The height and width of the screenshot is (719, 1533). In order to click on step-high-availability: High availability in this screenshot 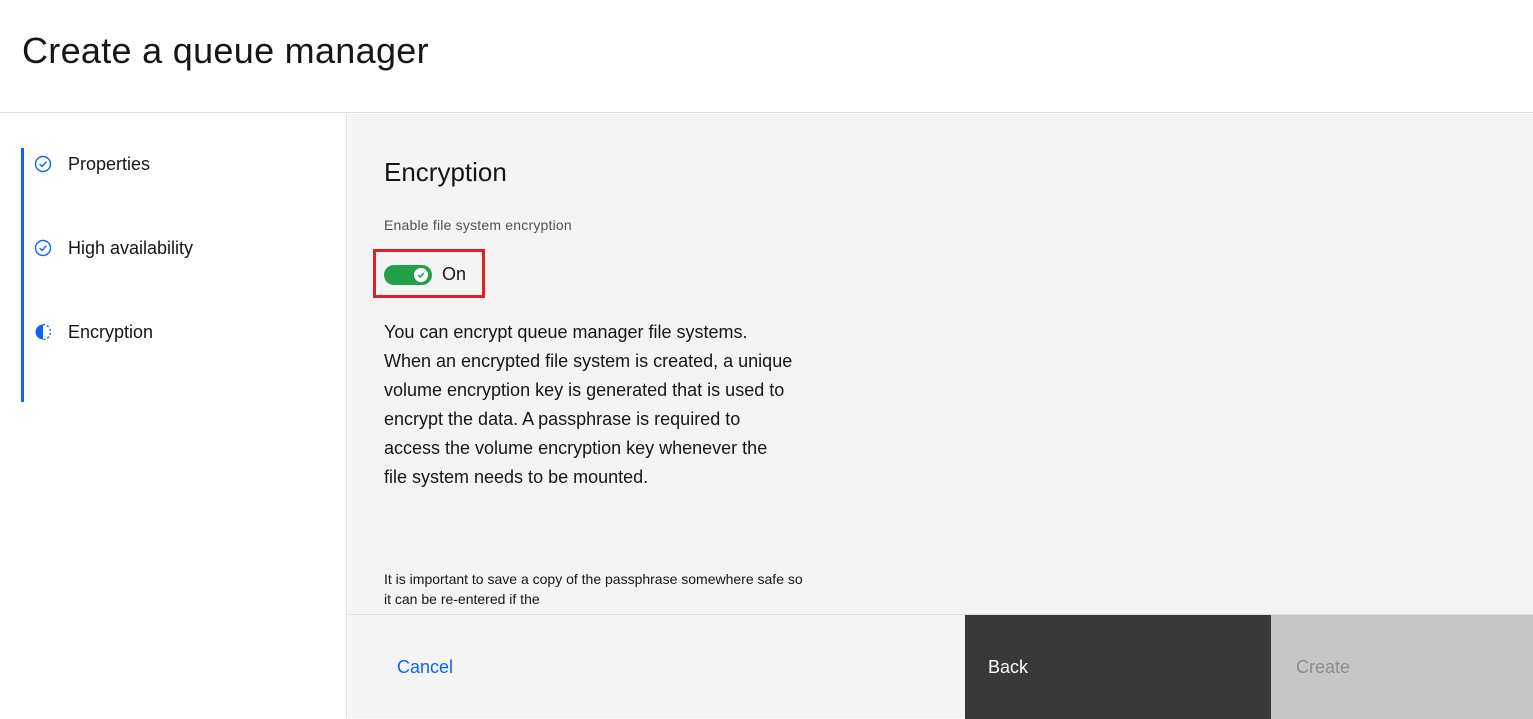, I will do `click(113, 248)`.